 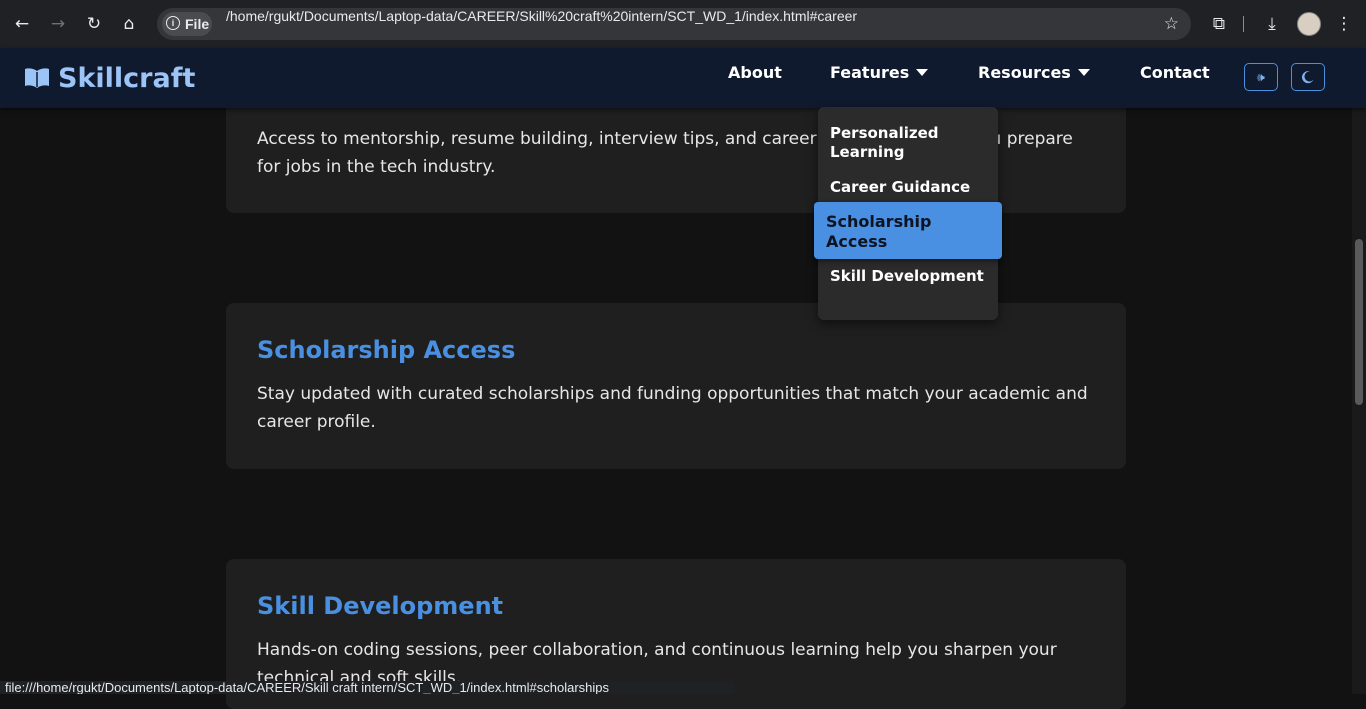 What do you see at coordinates (910, 187) in the screenshot?
I see `dropdown-item-career-guidance: Career Guidance` at bounding box center [910, 187].